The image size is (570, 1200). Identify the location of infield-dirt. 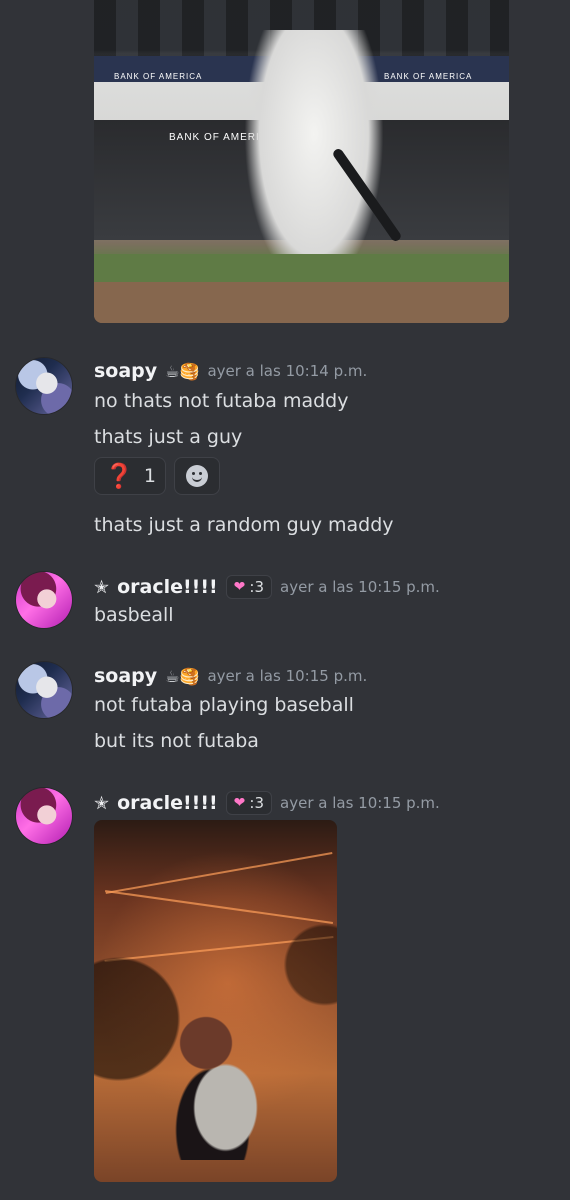
(301, 302).